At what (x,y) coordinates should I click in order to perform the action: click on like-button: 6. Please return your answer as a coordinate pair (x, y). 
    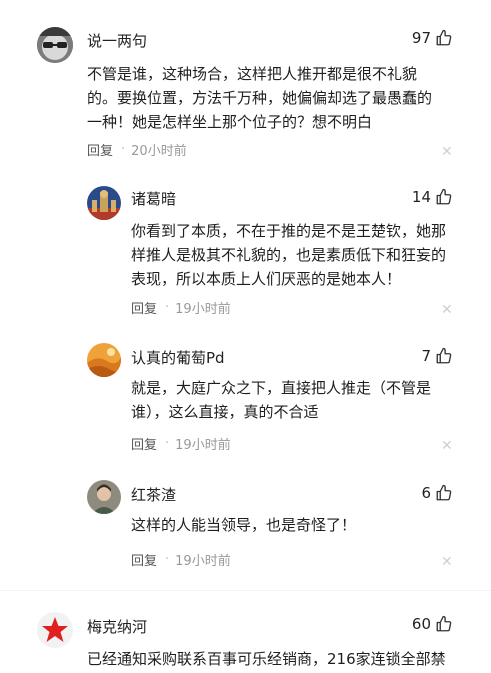
    Looking at the image, I should click on (437, 493).